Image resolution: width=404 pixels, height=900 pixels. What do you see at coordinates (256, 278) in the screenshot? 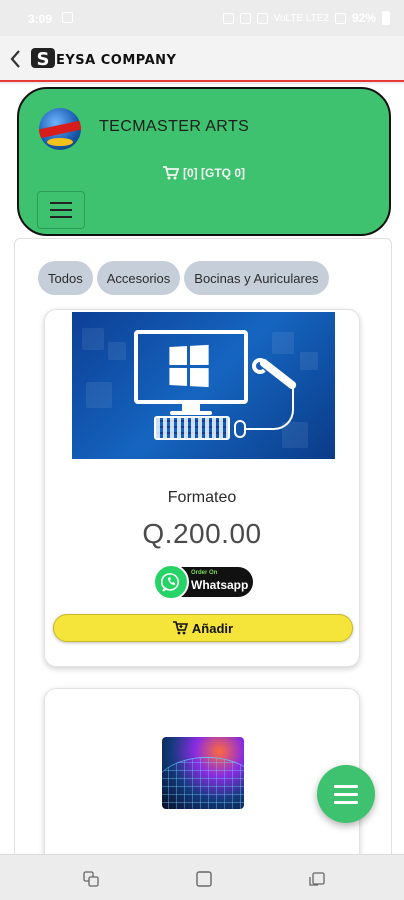
I see `category-chip-bocinas: Bocinas y Auriculares` at bounding box center [256, 278].